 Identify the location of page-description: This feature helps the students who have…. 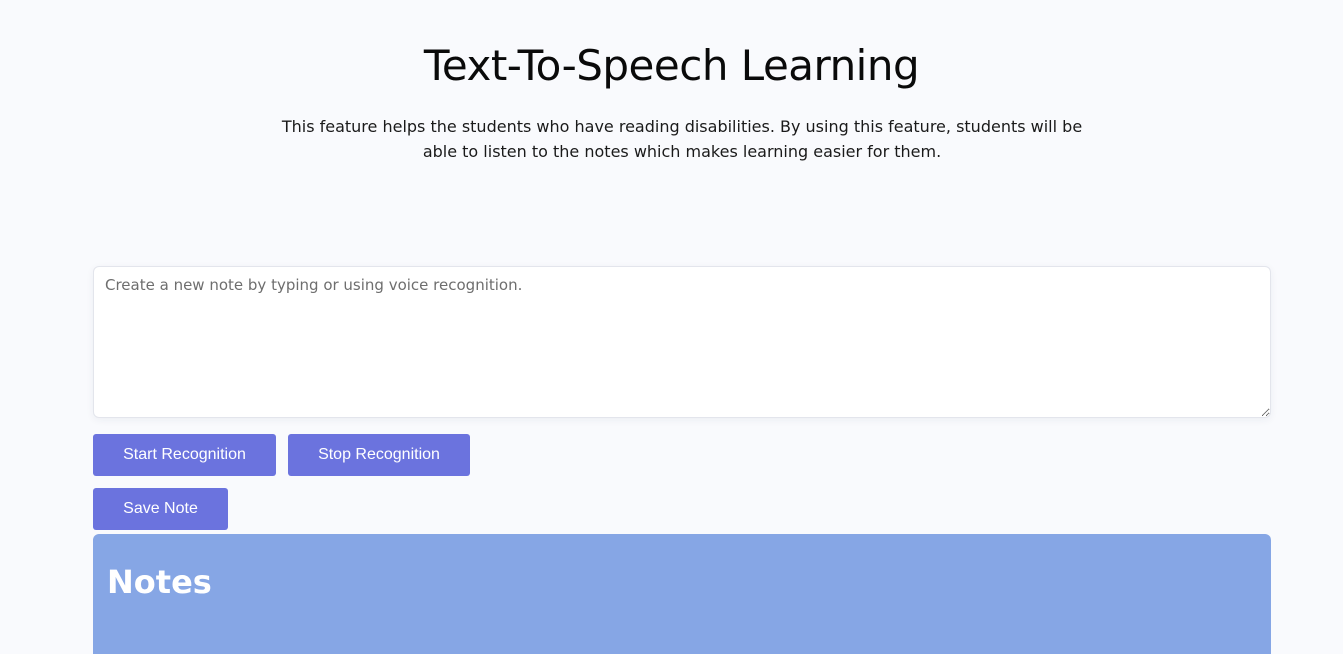
(682, 139).